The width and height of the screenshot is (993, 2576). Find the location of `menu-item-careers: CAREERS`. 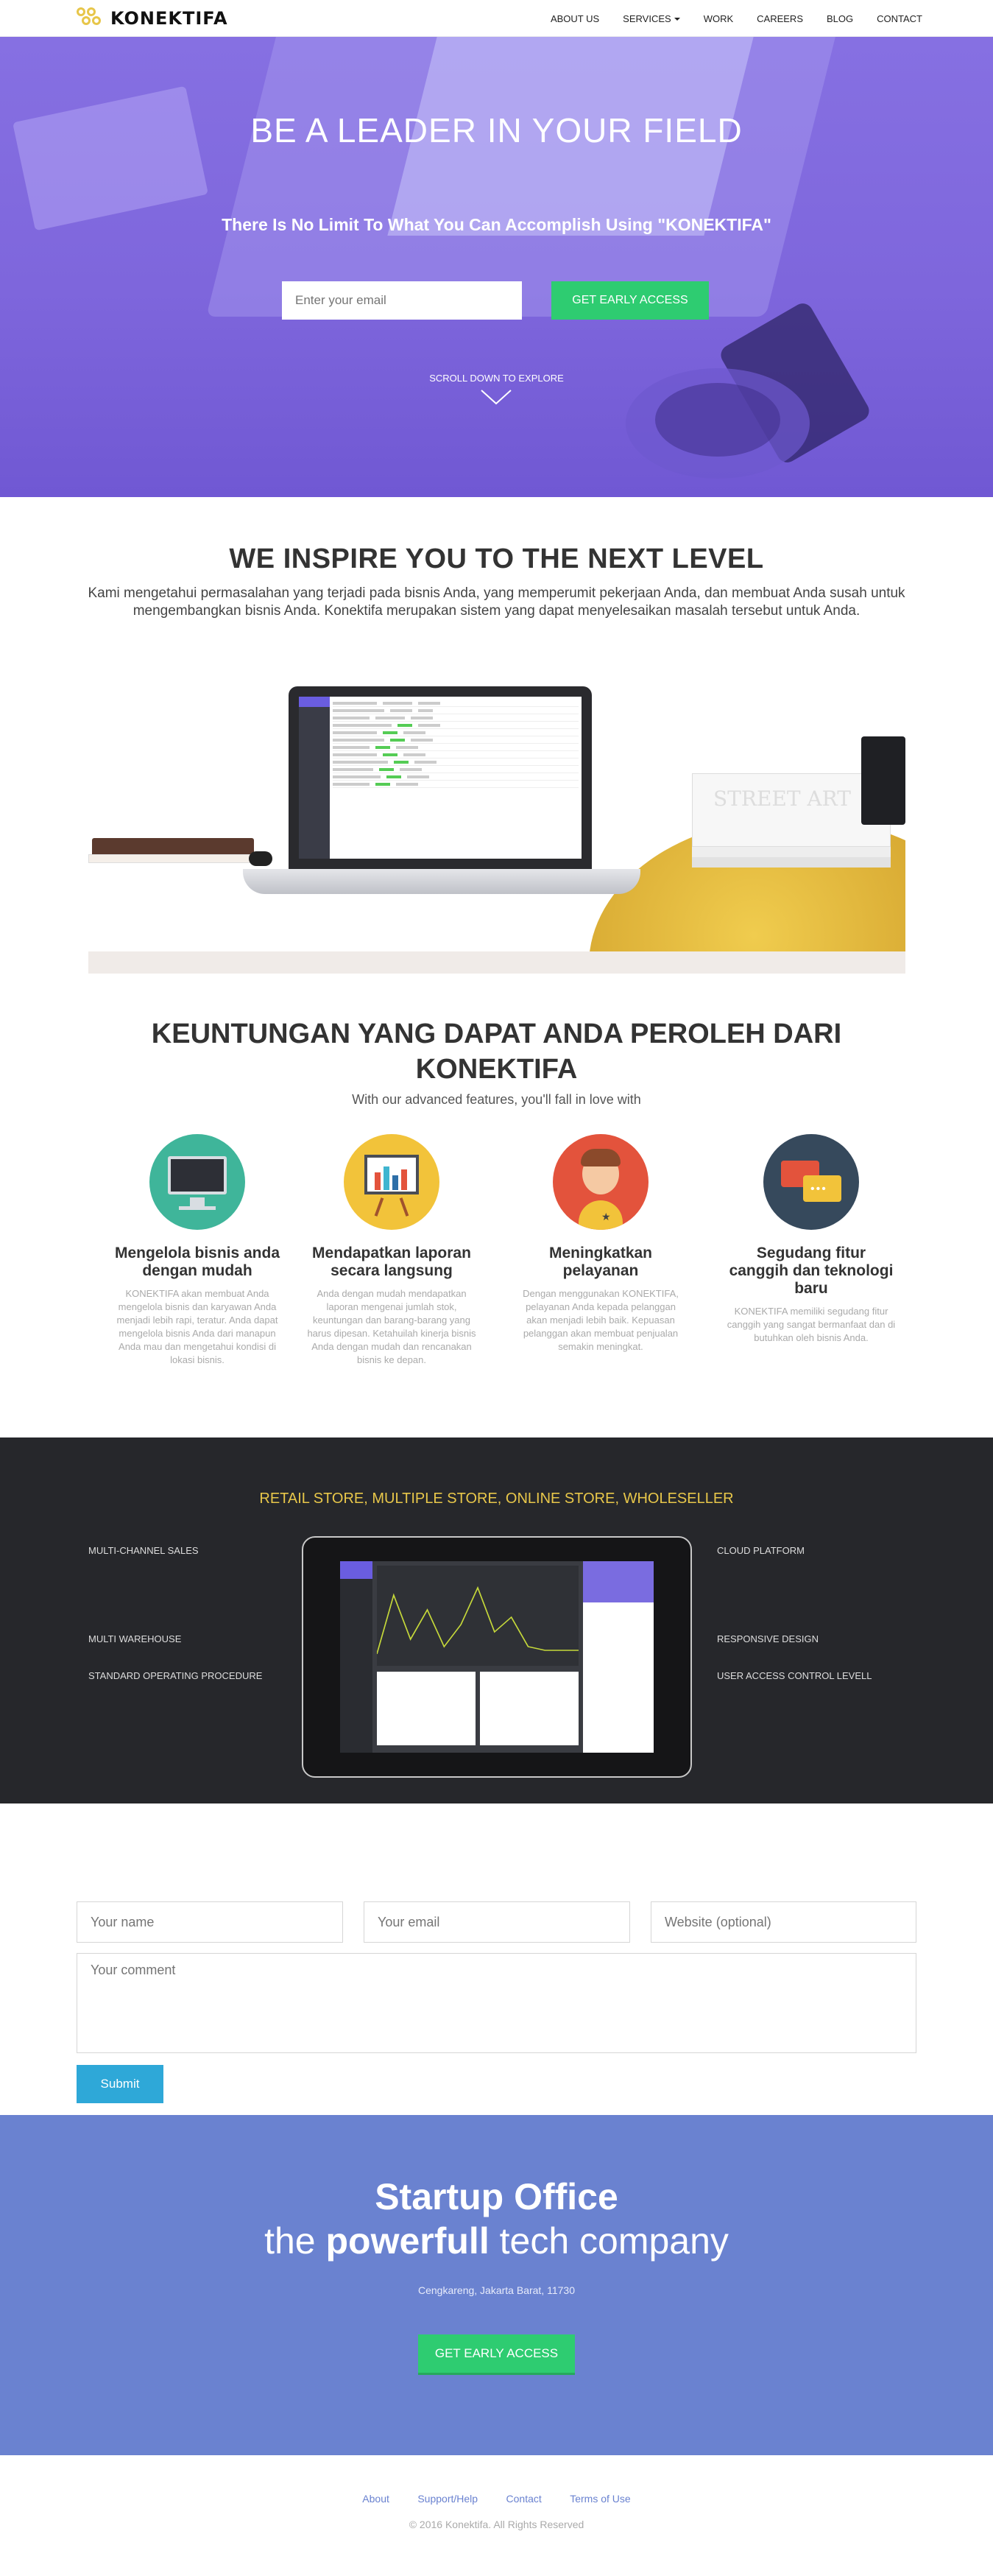

menu-item-careers: CAREERS is located at coordinates (780, 18).